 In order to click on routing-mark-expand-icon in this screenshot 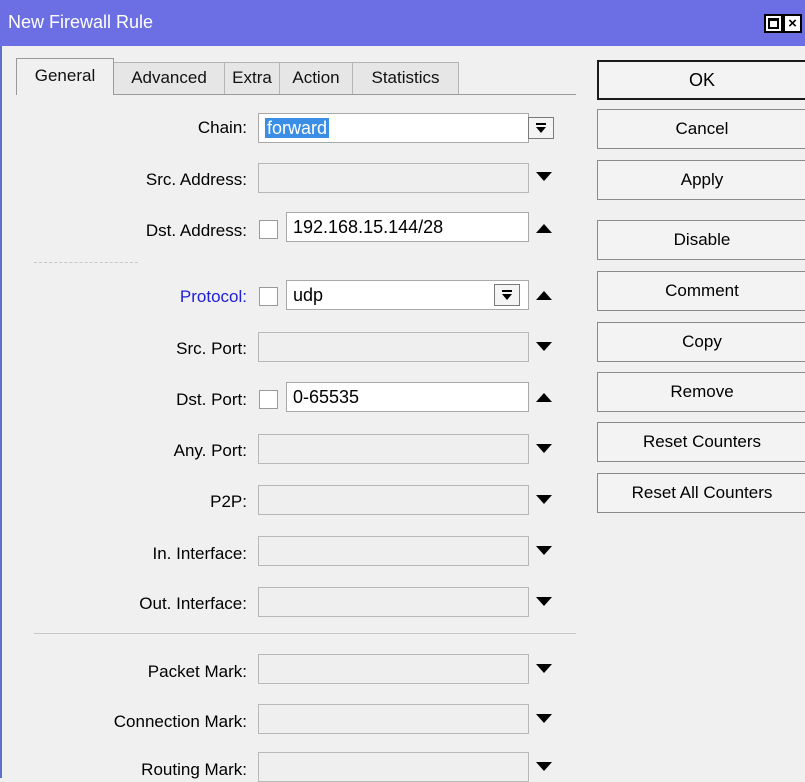, I will do `click(544, 766)`.